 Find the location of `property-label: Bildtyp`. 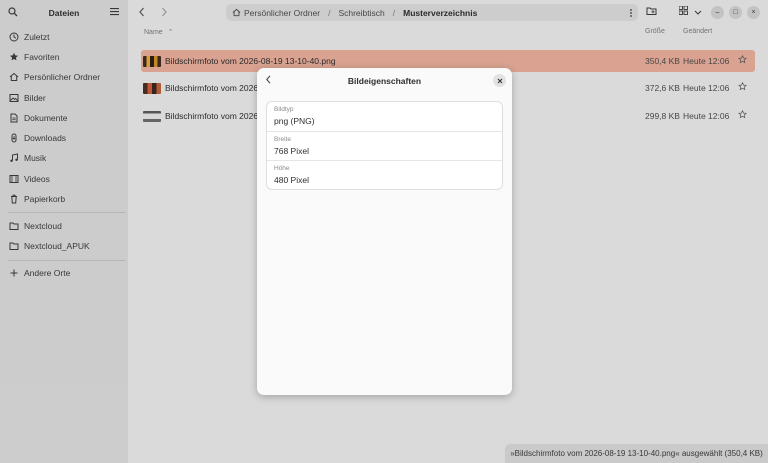

property-label: Bildtyp is located at coordinates (284, 109).